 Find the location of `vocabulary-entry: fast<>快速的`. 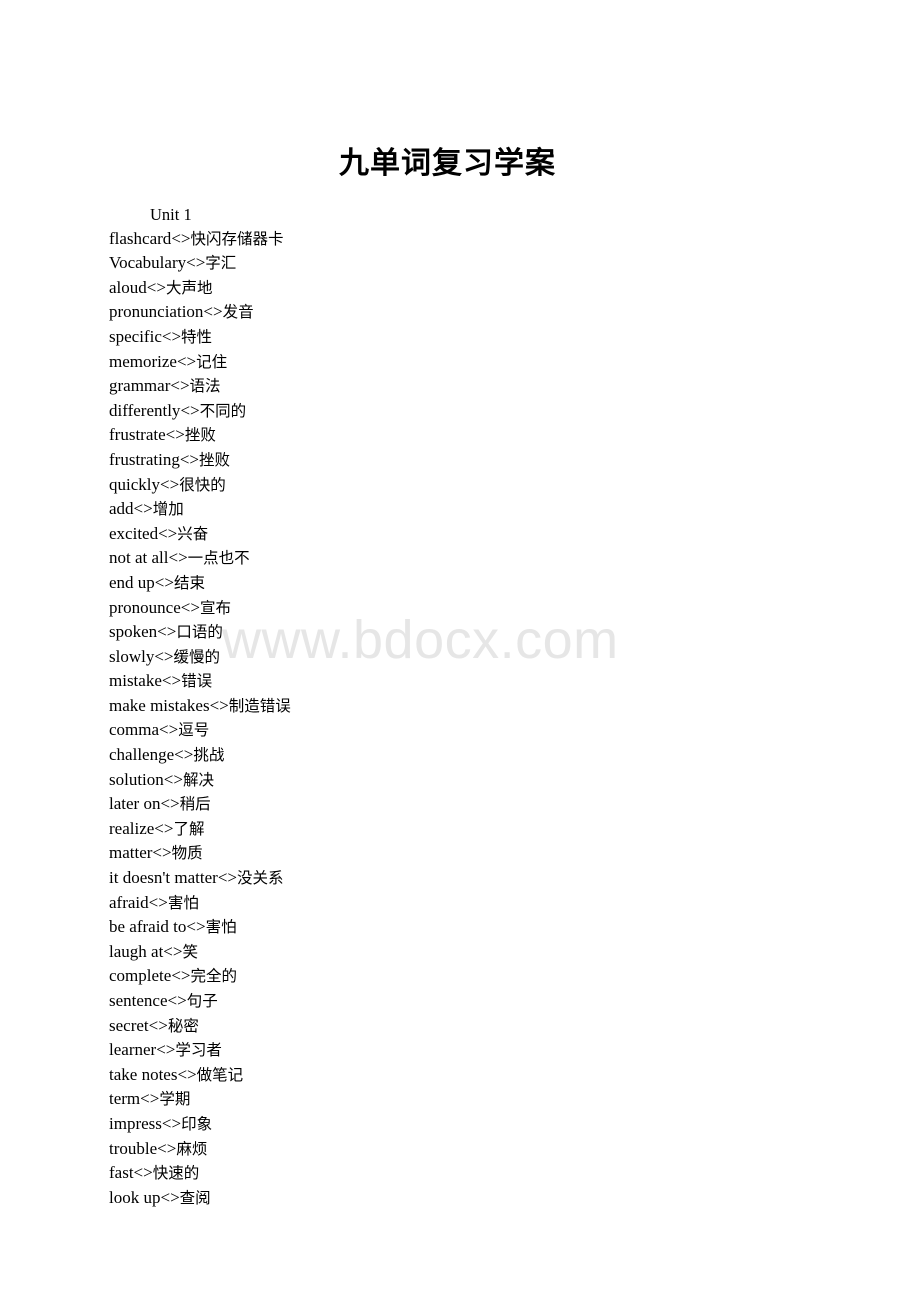

vocabulary-entry: fast<>快速的 is located at coordinates (479, 1173).